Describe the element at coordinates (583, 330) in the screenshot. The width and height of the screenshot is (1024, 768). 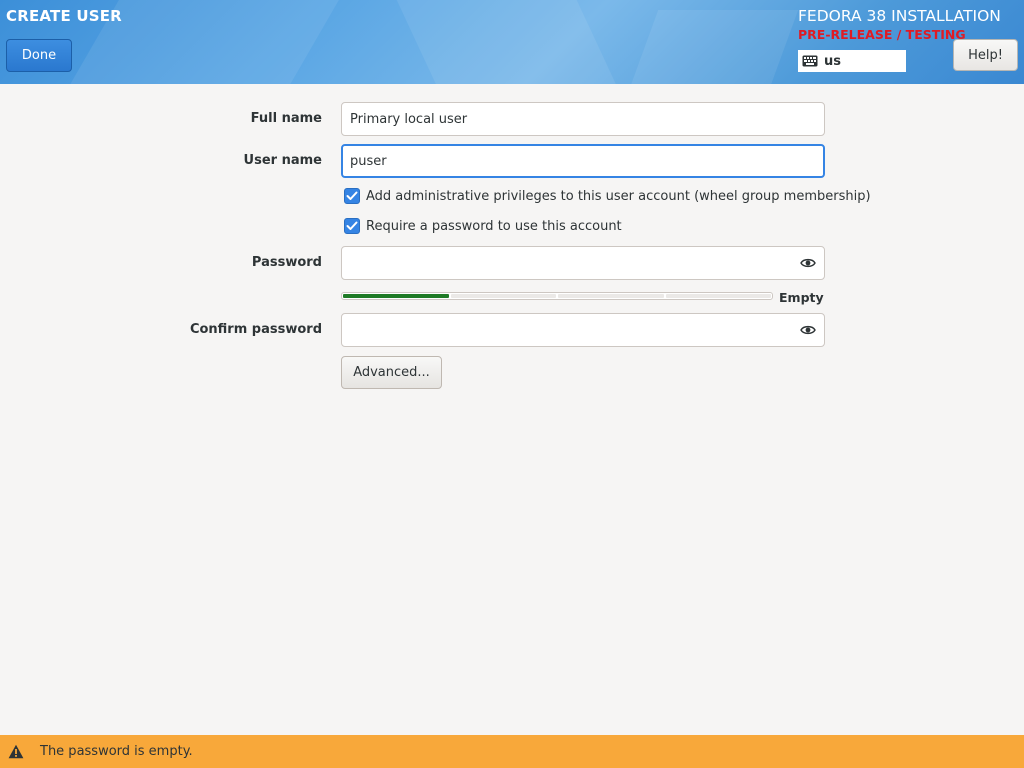
I see `confirm-password-field` at that location.